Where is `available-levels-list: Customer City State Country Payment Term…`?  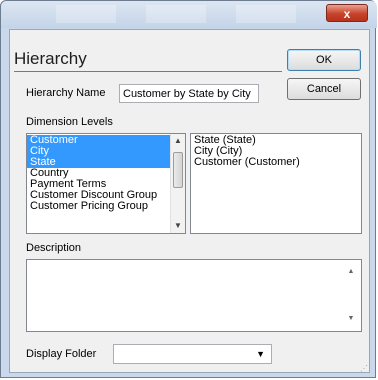 available-levels-list: Customer City State Country Payment Term… is located at coordinates (106, 183).